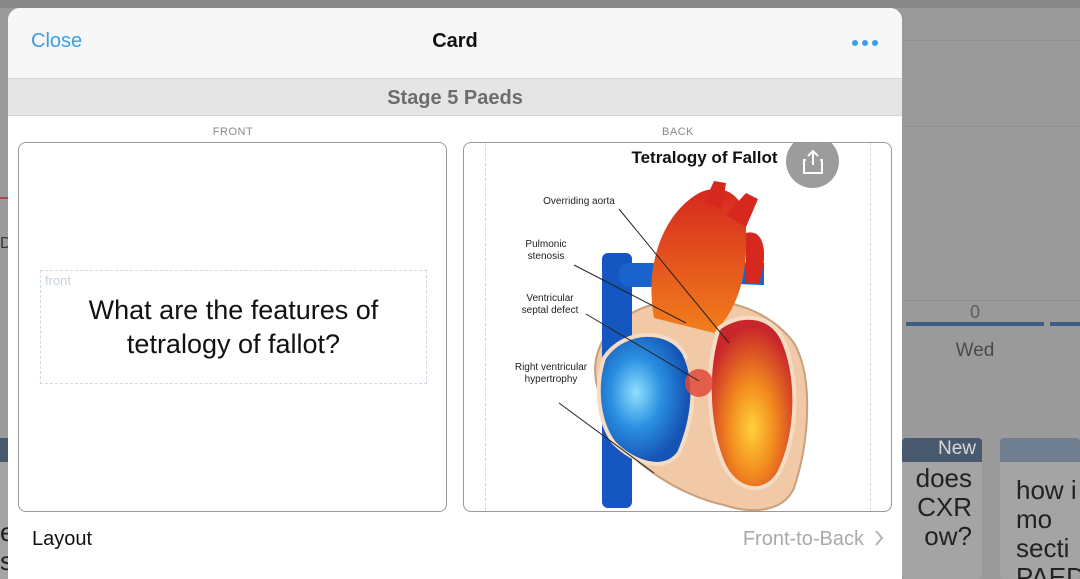 The width and height of the screenshot is (1080, 579). What do you see at coordinates (233, 132) in the screenshot?
I see `front-section-label: FRONT` at bounding box center [233, 132].